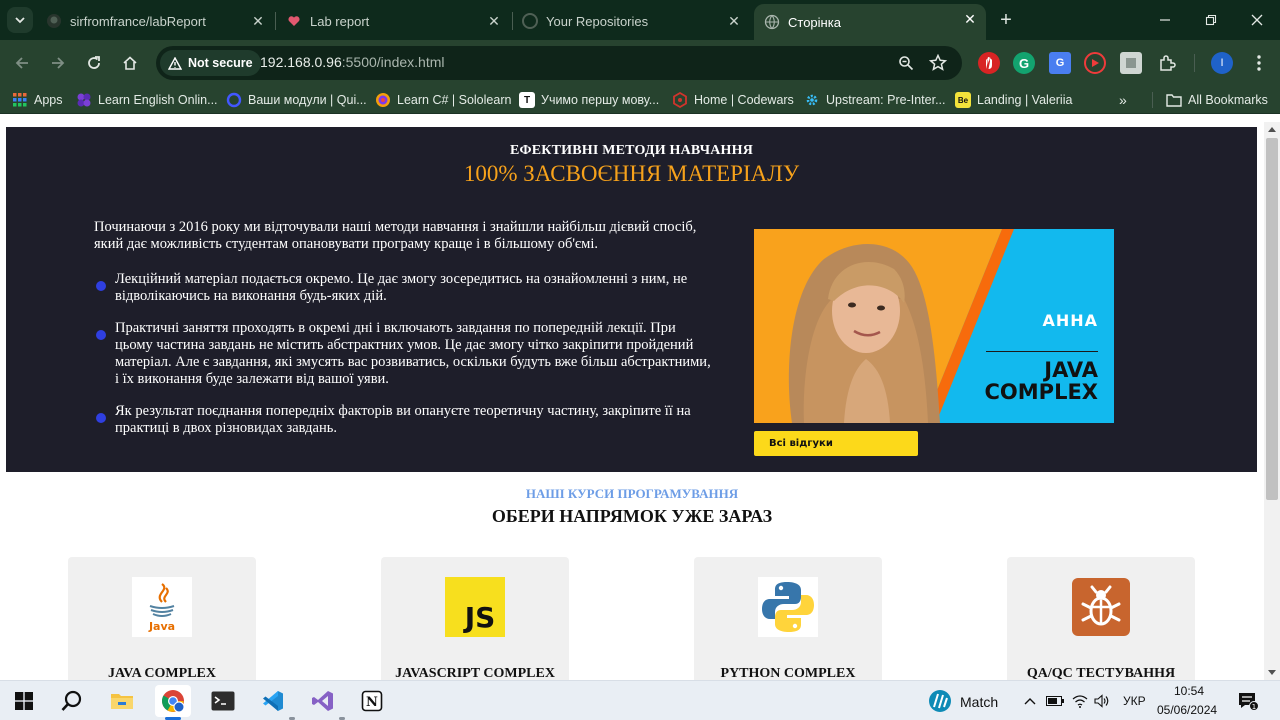 This screenshot has height=720, width=1280. Describe the element at coordinates (870, 22) in the screenshot. I see `tab-storinka: Сторінка ✕` at that location.